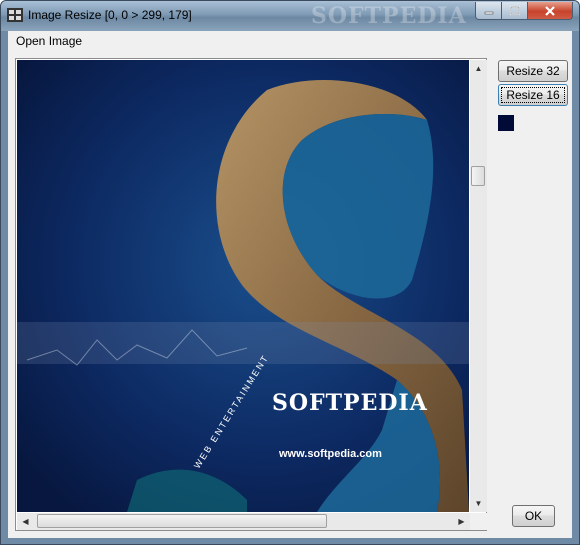  What do you see at coordinates (330, 454) in the screenshot?
I see `image-url-text: www.softpedia.com` at bounding box center [330, 454].